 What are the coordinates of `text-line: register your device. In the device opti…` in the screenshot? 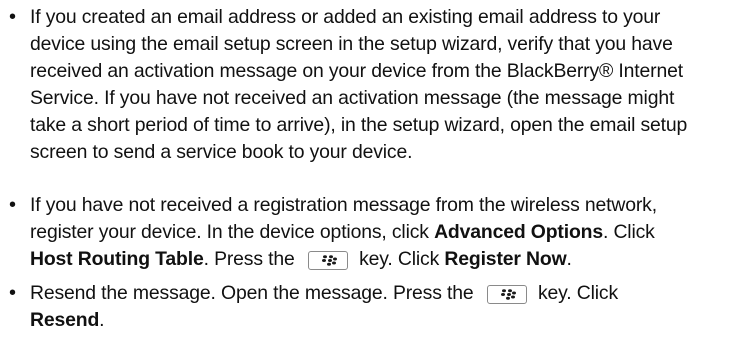 It's located at (380, 232).